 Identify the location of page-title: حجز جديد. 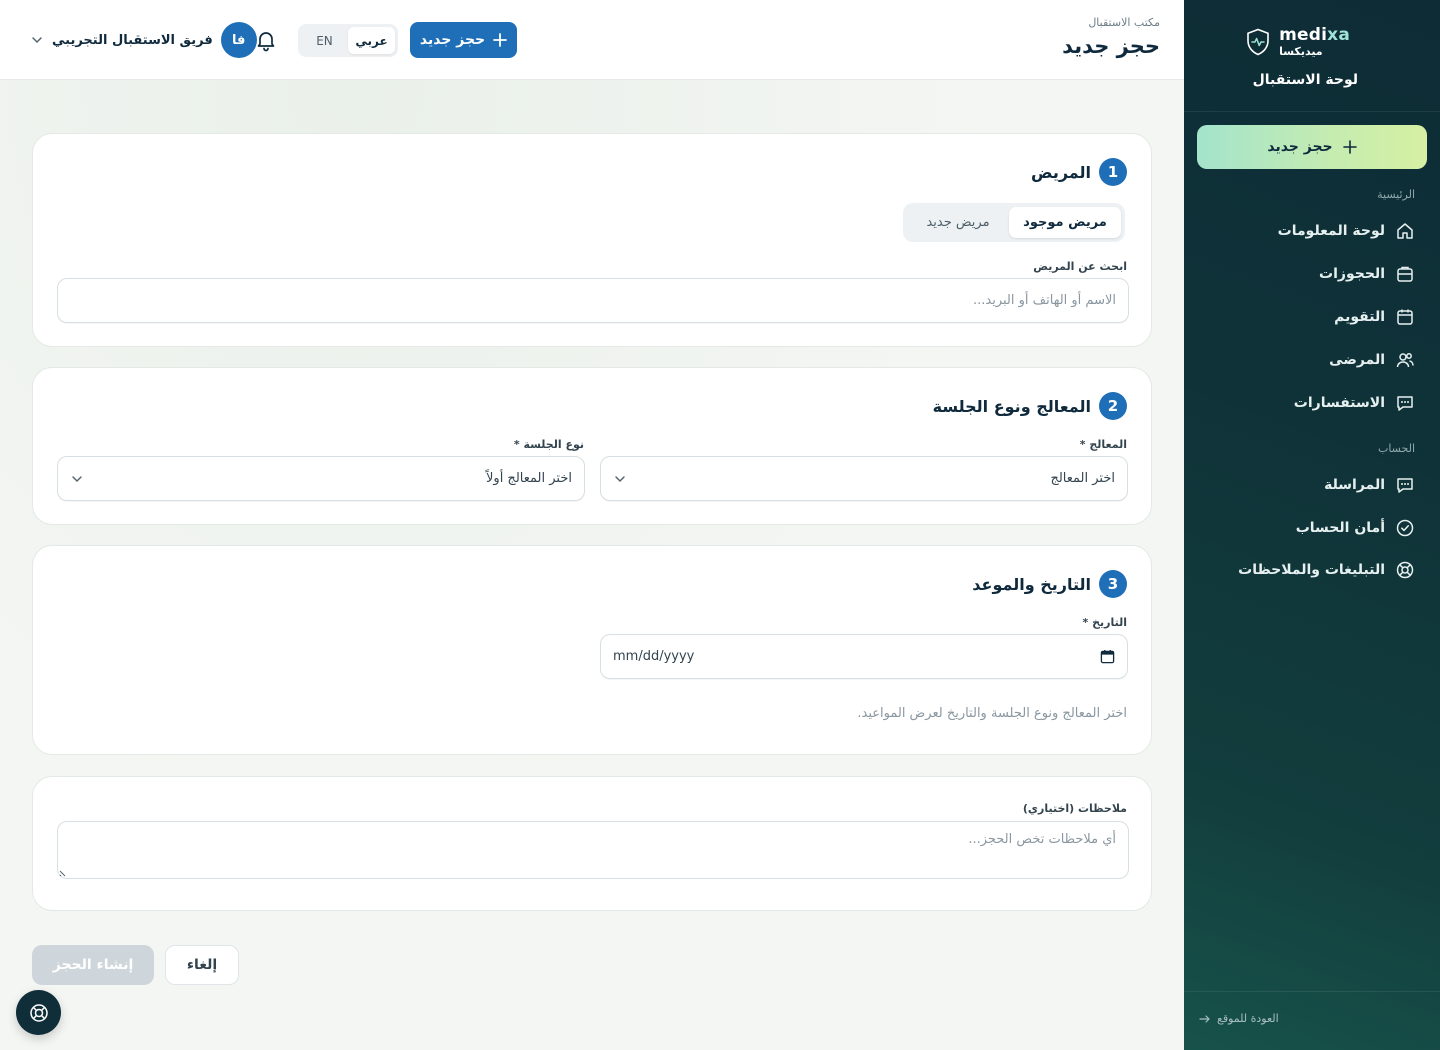
(1111, 46).